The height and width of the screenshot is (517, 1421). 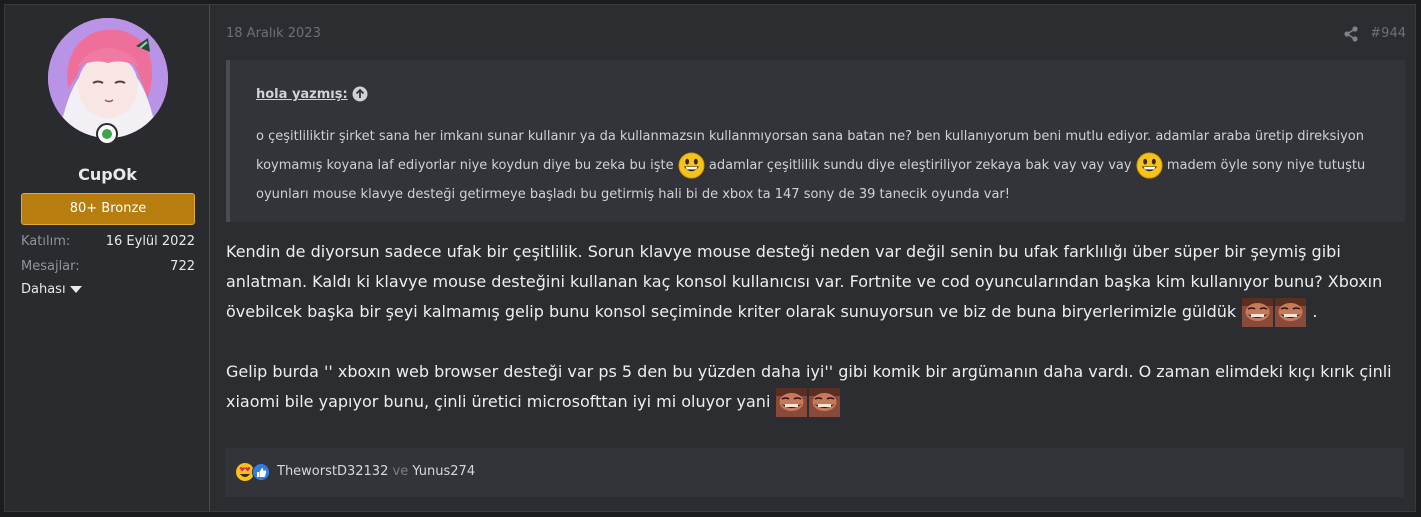 What do you see at coordinates (400, 471) in the screenshot?
I see `reaction-joiner: ve` at bounding box center [400, 471].